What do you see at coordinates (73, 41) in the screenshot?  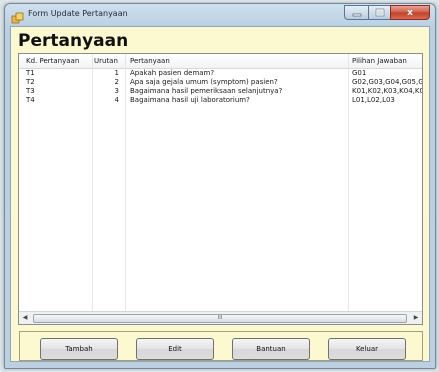 I see `form-heading: Pertanyaan` at bounding box center [73, 41].